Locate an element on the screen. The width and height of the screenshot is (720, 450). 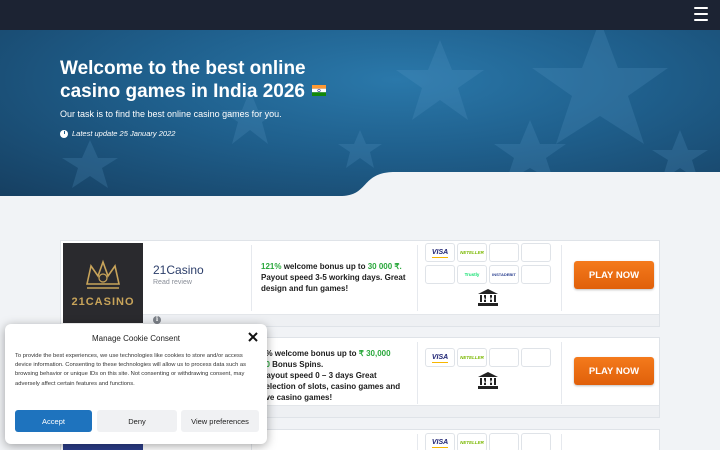
crown-icon is located at coordinates (103, 274).